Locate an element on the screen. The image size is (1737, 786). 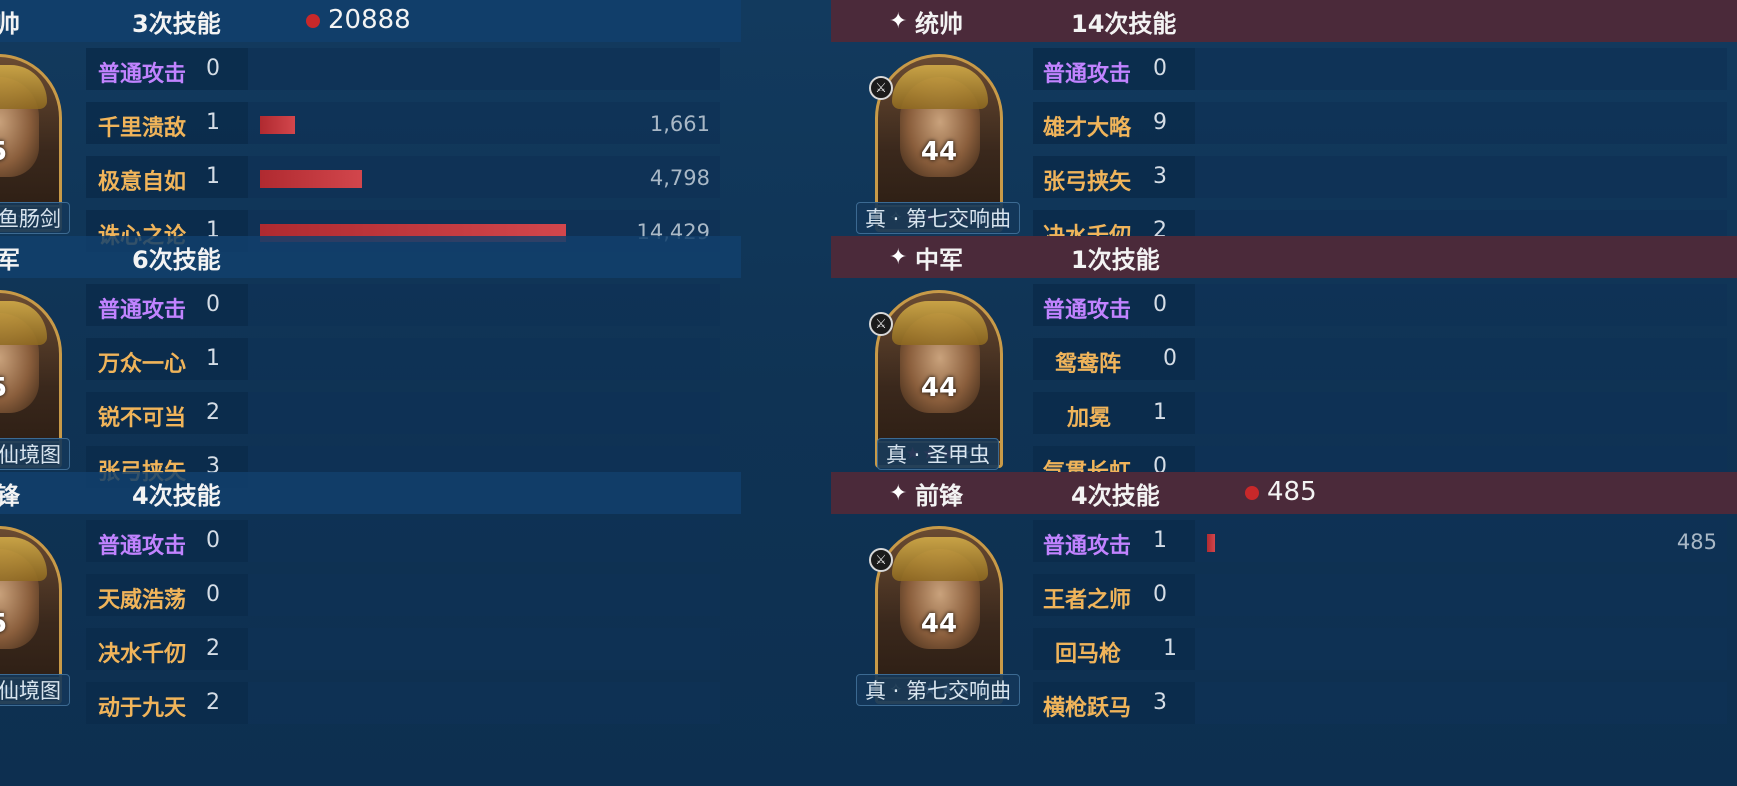
skill-name: 雄才大略 is located at coordinates (1087, 128).